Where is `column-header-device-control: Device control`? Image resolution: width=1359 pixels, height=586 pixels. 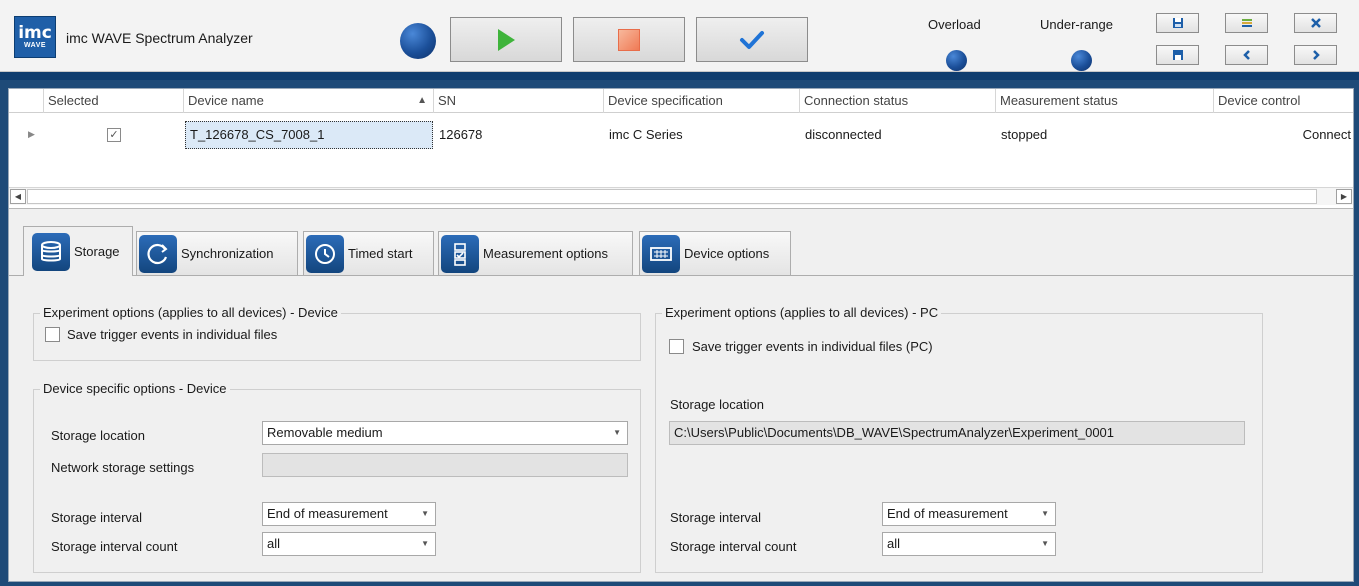 column-header-device-control: Device control is located at coordinates (1283, 101).